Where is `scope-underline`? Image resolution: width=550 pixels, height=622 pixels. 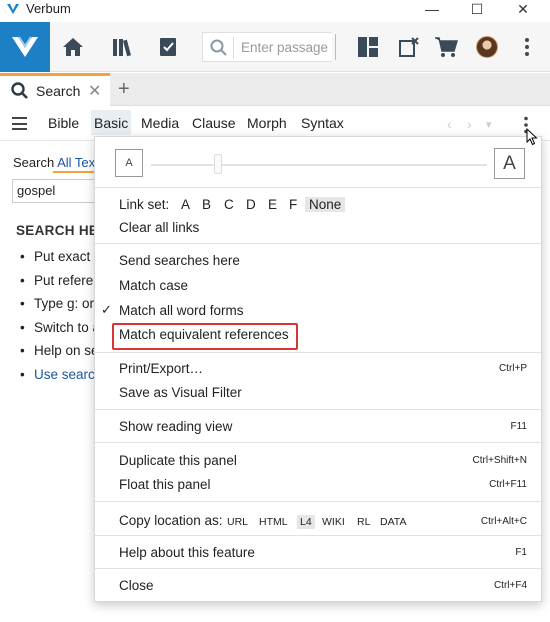 scope-underline is located at coordinates (76, 172).